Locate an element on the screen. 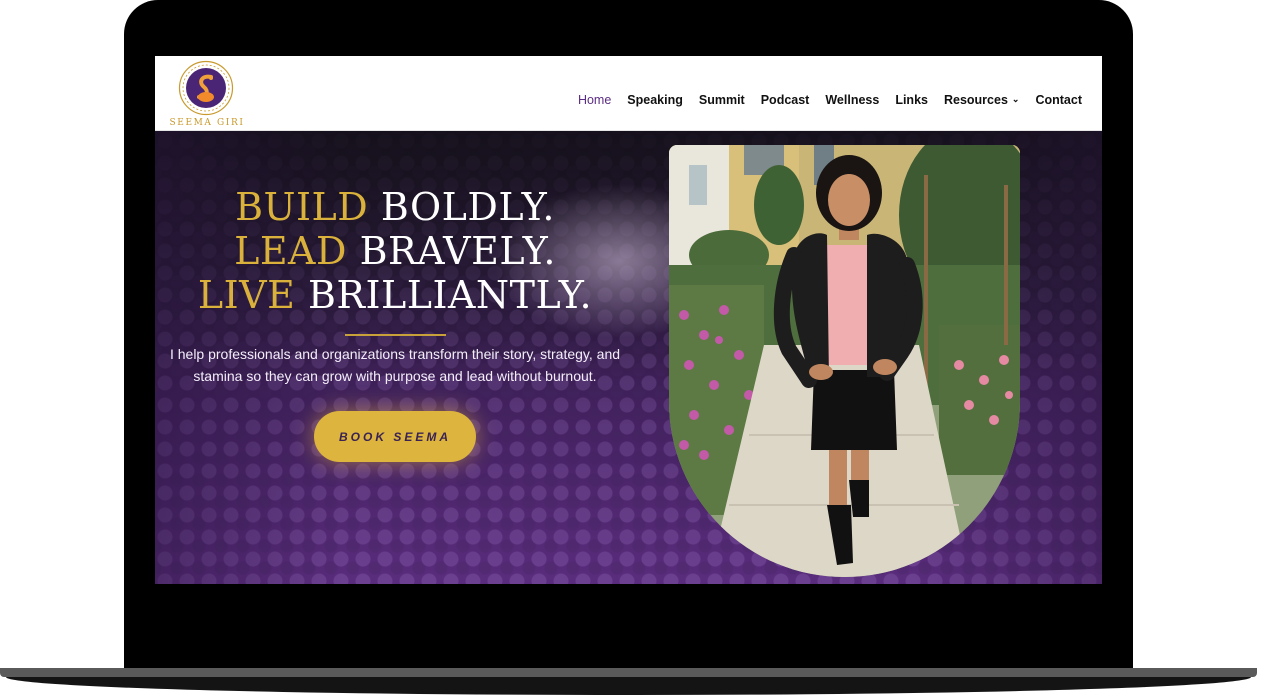 This screenshot has height=695, width=1280. headline-word-live: LIVE is located at coordinates (246, 295).